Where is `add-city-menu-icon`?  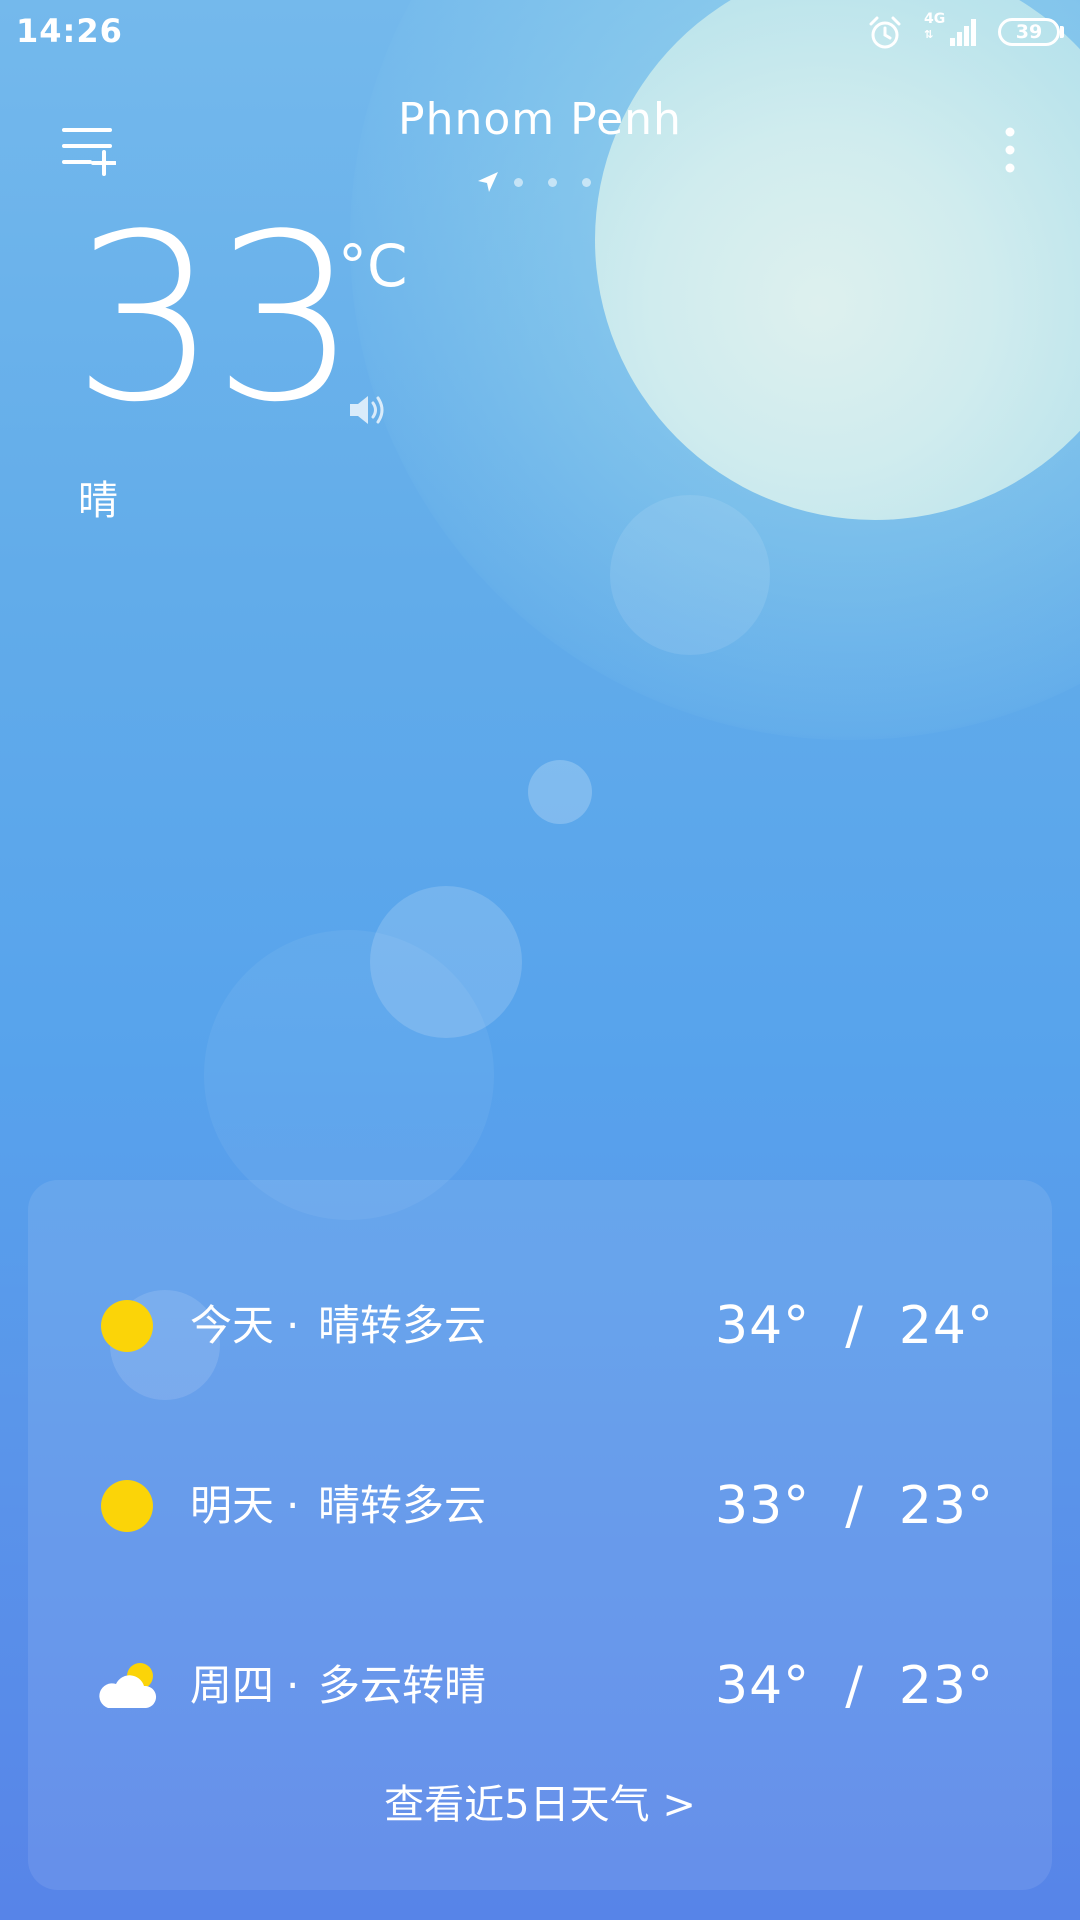
add-city-menu-icon is located at coordinates (88, 150).